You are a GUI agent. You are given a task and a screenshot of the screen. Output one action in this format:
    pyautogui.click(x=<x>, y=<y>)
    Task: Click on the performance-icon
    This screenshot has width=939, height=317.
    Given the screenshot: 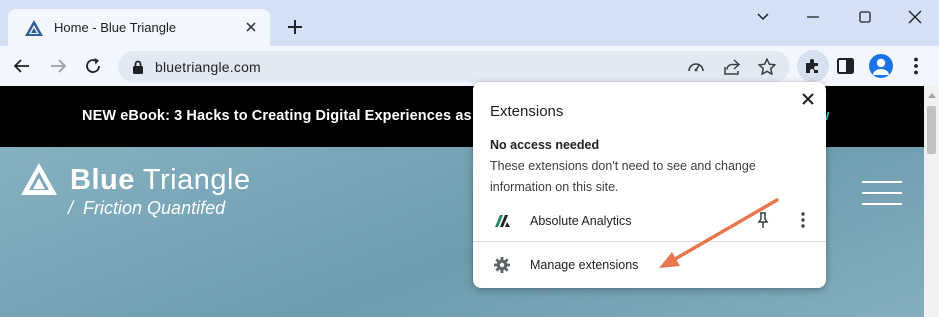 What is the action you would take?
    pyautogui.click(x=696, y=67)
    